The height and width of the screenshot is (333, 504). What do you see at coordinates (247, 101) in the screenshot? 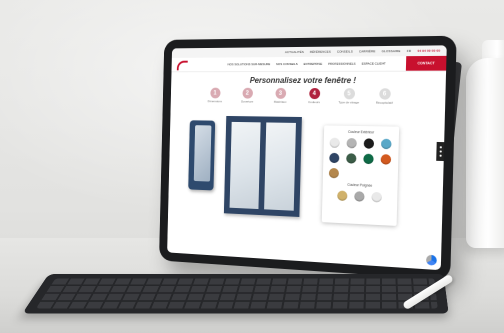
I see `step-label: Ouverture` at bounding box center [247, 101].